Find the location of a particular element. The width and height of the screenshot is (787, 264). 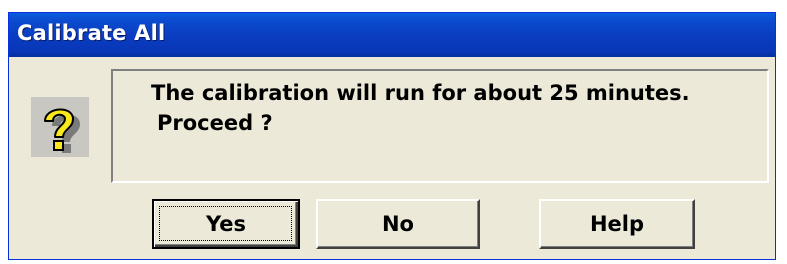

yes-button: Yes is located at coordinates (226, 224).